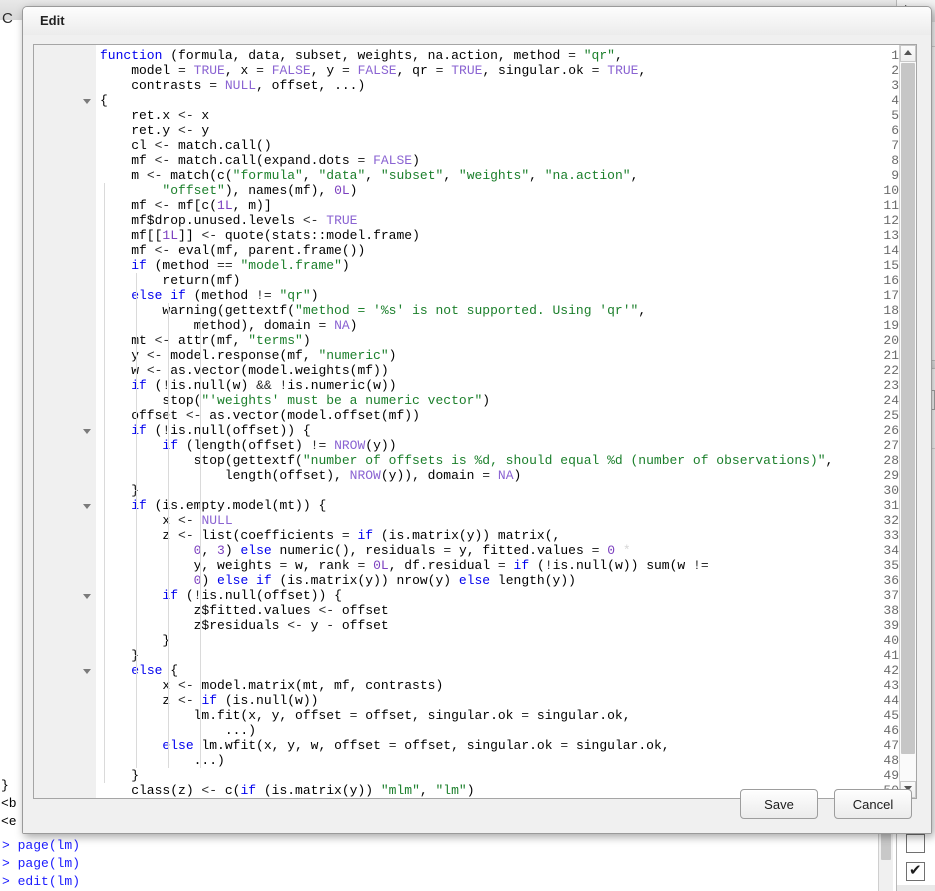 This screenshot has height=891, width=935. What do you see at coordinates (224, 265) in the screenshot?
I see `code-line: if (method == "model.frame")` at bounding box center [224, 265].